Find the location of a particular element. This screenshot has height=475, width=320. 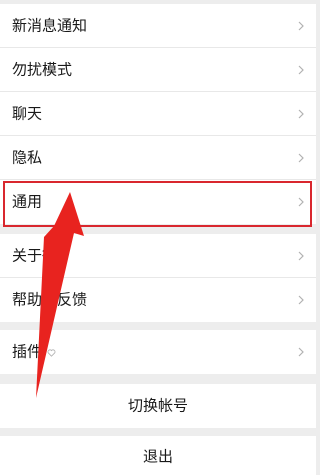

settings-item-chat: 聊天 is located at coordinates (158, 114).